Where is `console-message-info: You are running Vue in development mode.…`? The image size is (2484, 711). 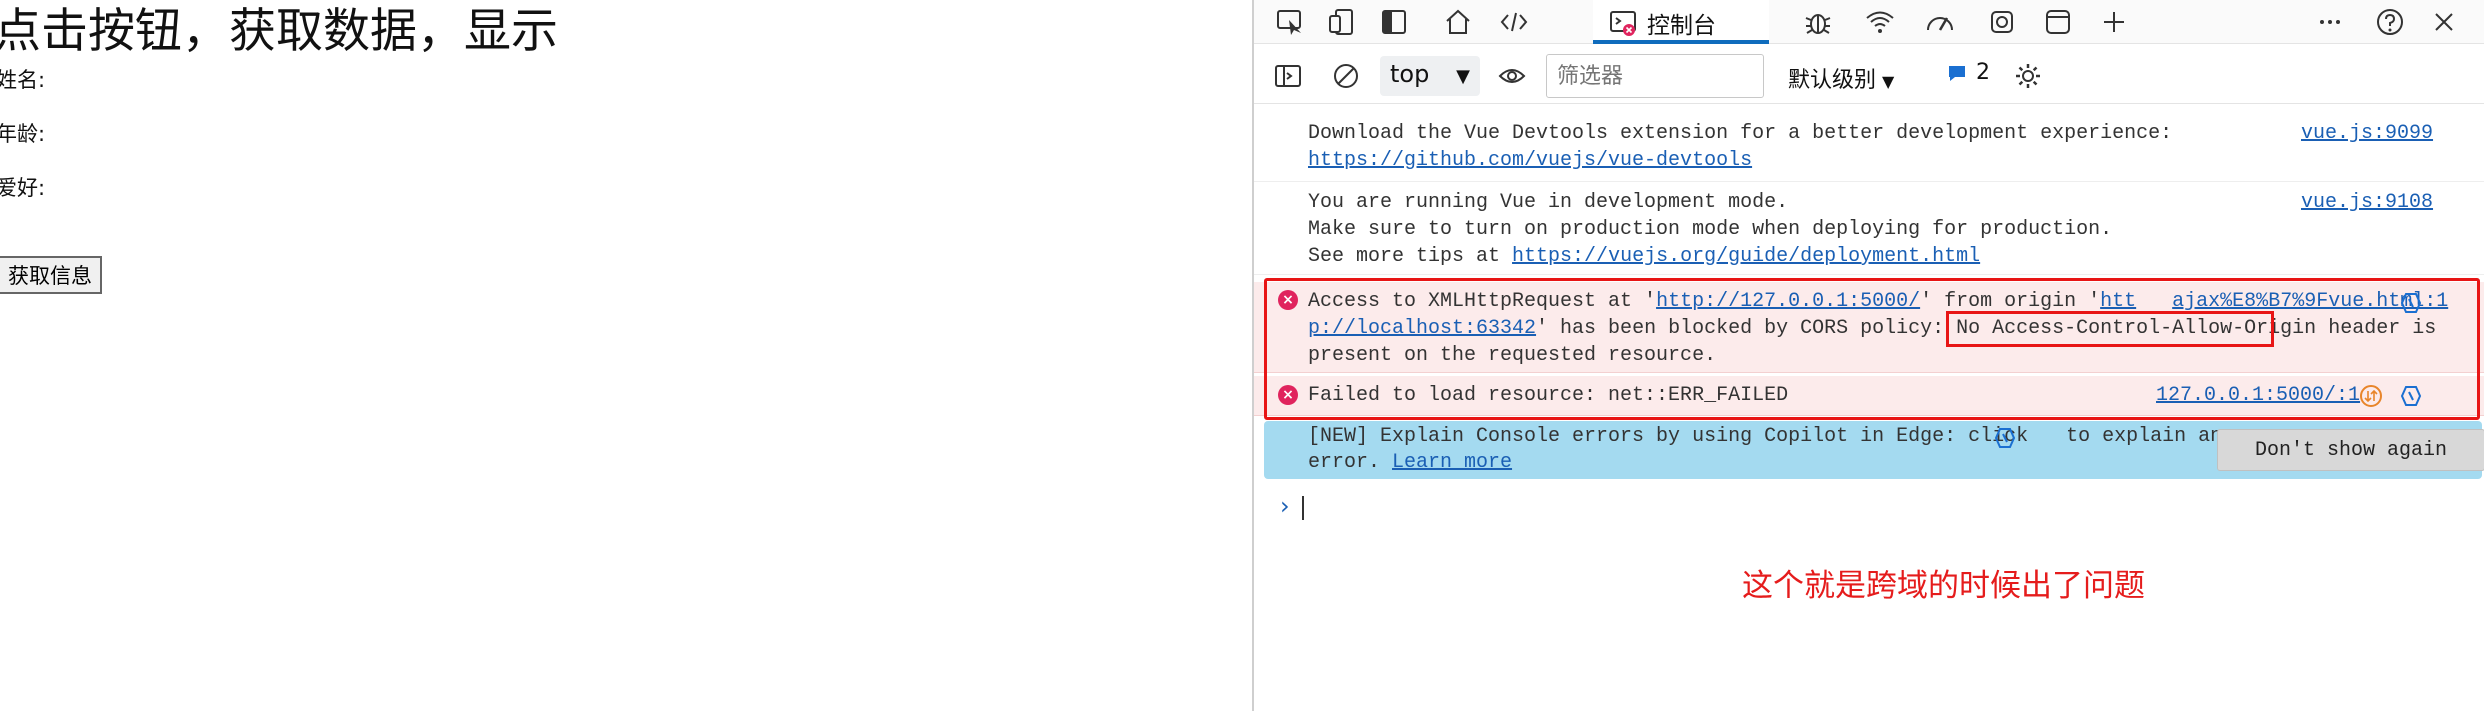
console-message-info: You are running Vue in development mode.… is located at coordinates (1869, 229).